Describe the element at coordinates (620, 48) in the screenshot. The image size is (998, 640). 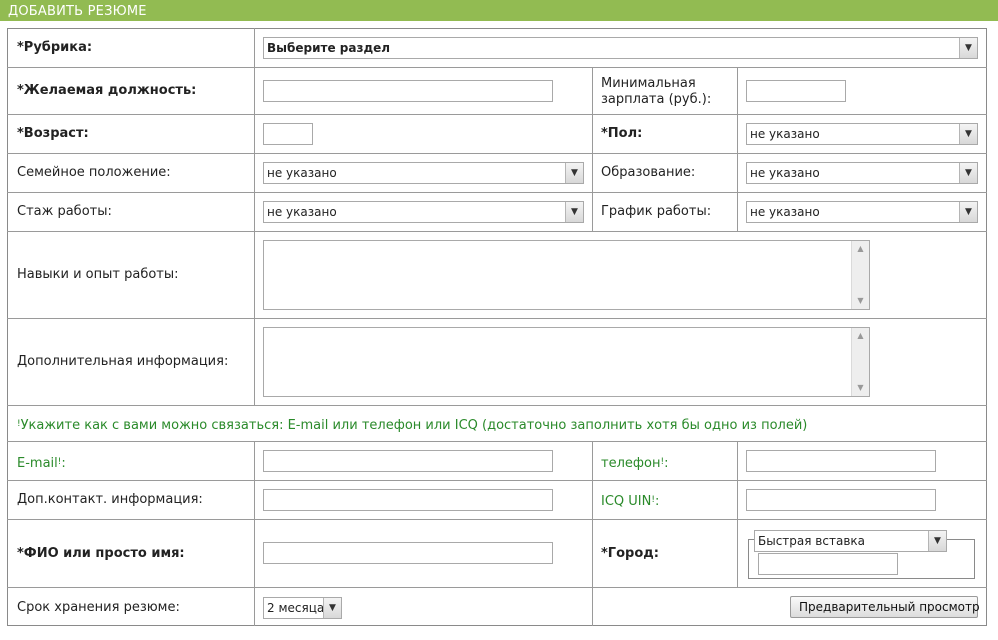
I see `rubric-select: Выберите раздел ▼` at that location.